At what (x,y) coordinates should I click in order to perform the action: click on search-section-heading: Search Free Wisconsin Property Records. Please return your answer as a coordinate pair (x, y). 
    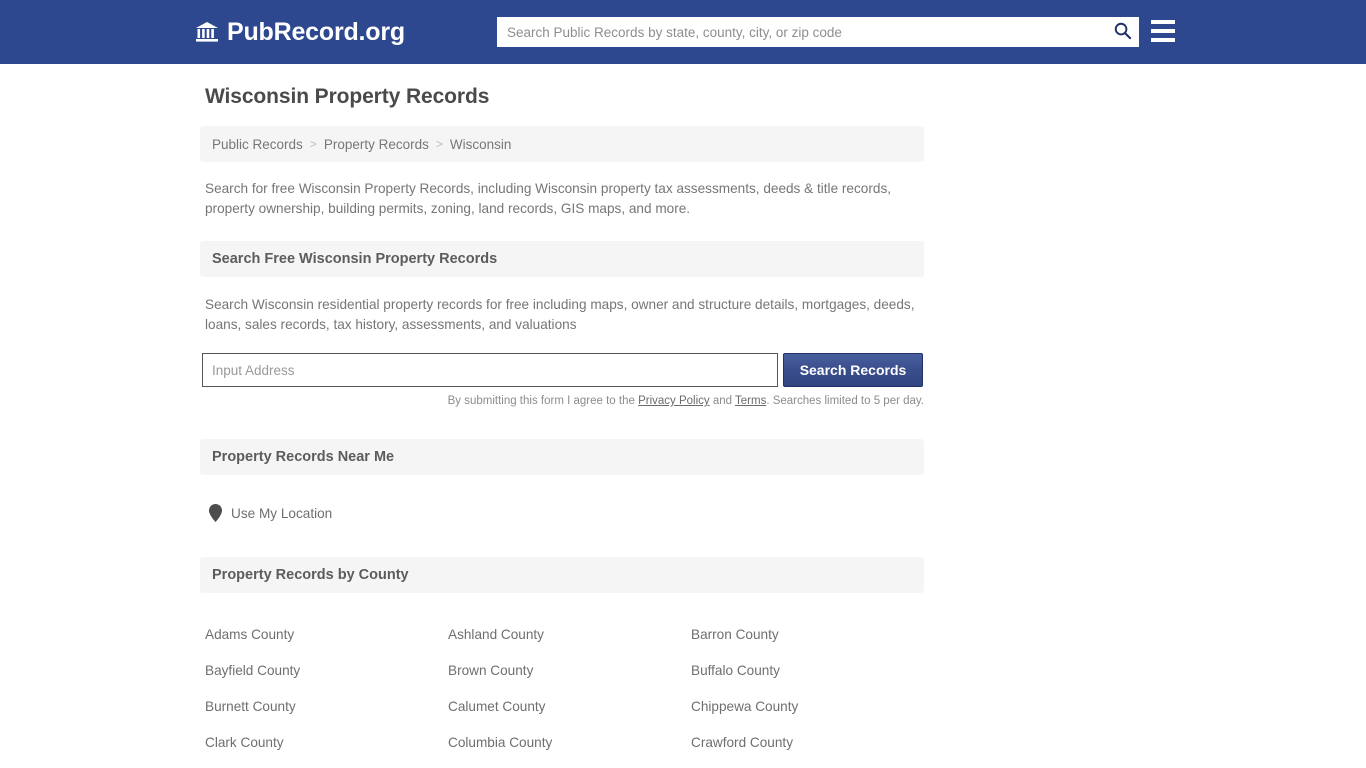
    Looking at the image, I should click on (562, 259).